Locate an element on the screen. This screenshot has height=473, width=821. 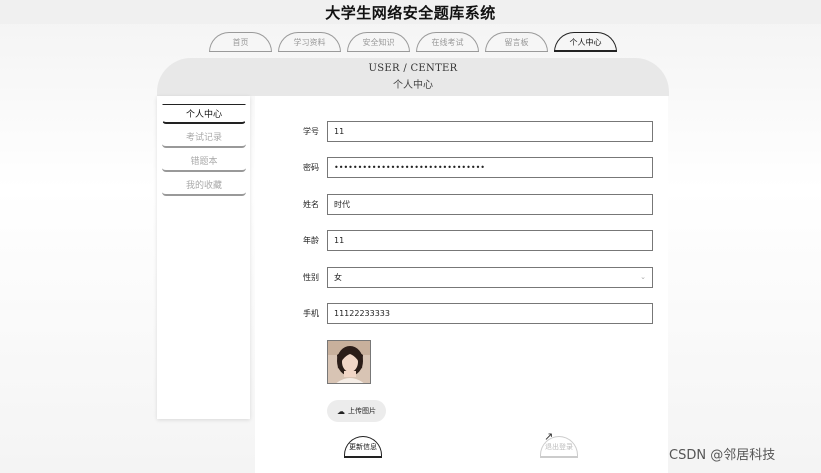
update-info-button: 更新信息 is located at coordinates (363, 447).